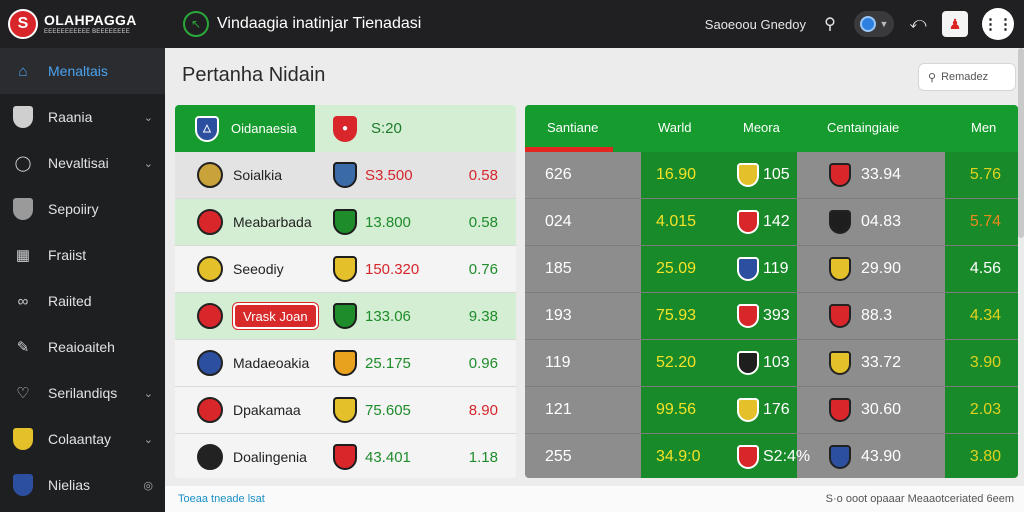 The width and height of the screenshot is (1024, 512). Describe the element at coordinates (415, 128) in the screenshot. I see `header-value-cell: ● S:20` at that location.